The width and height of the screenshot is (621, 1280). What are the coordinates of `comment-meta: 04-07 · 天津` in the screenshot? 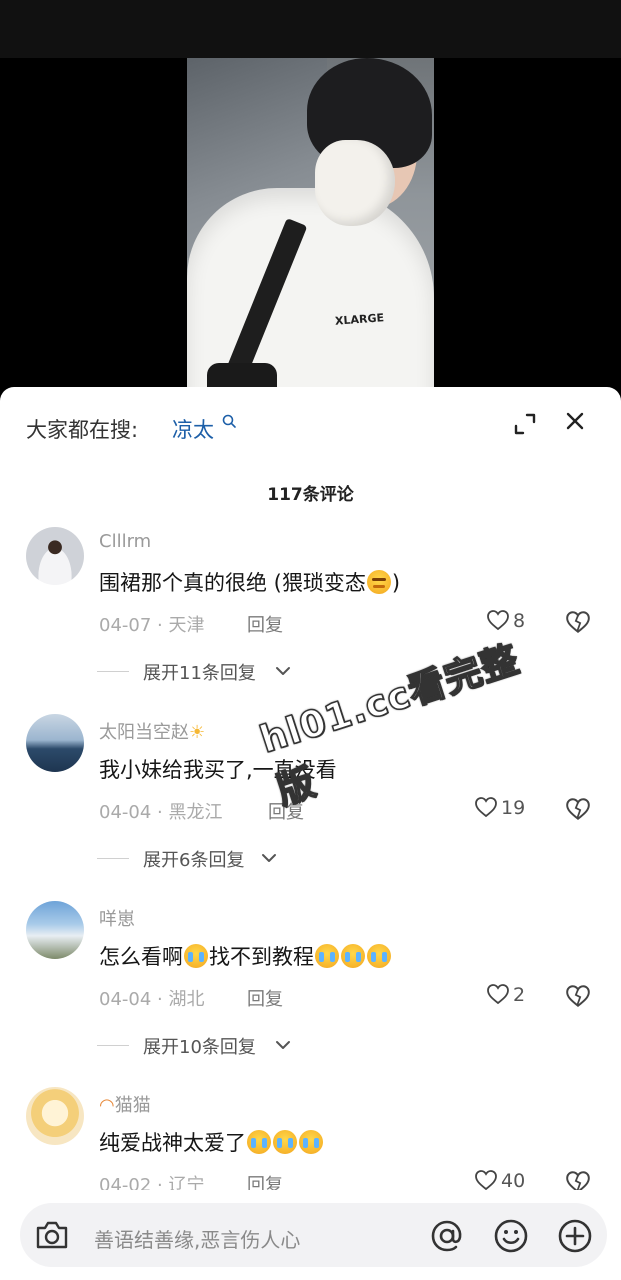 It's located at (152, 625).